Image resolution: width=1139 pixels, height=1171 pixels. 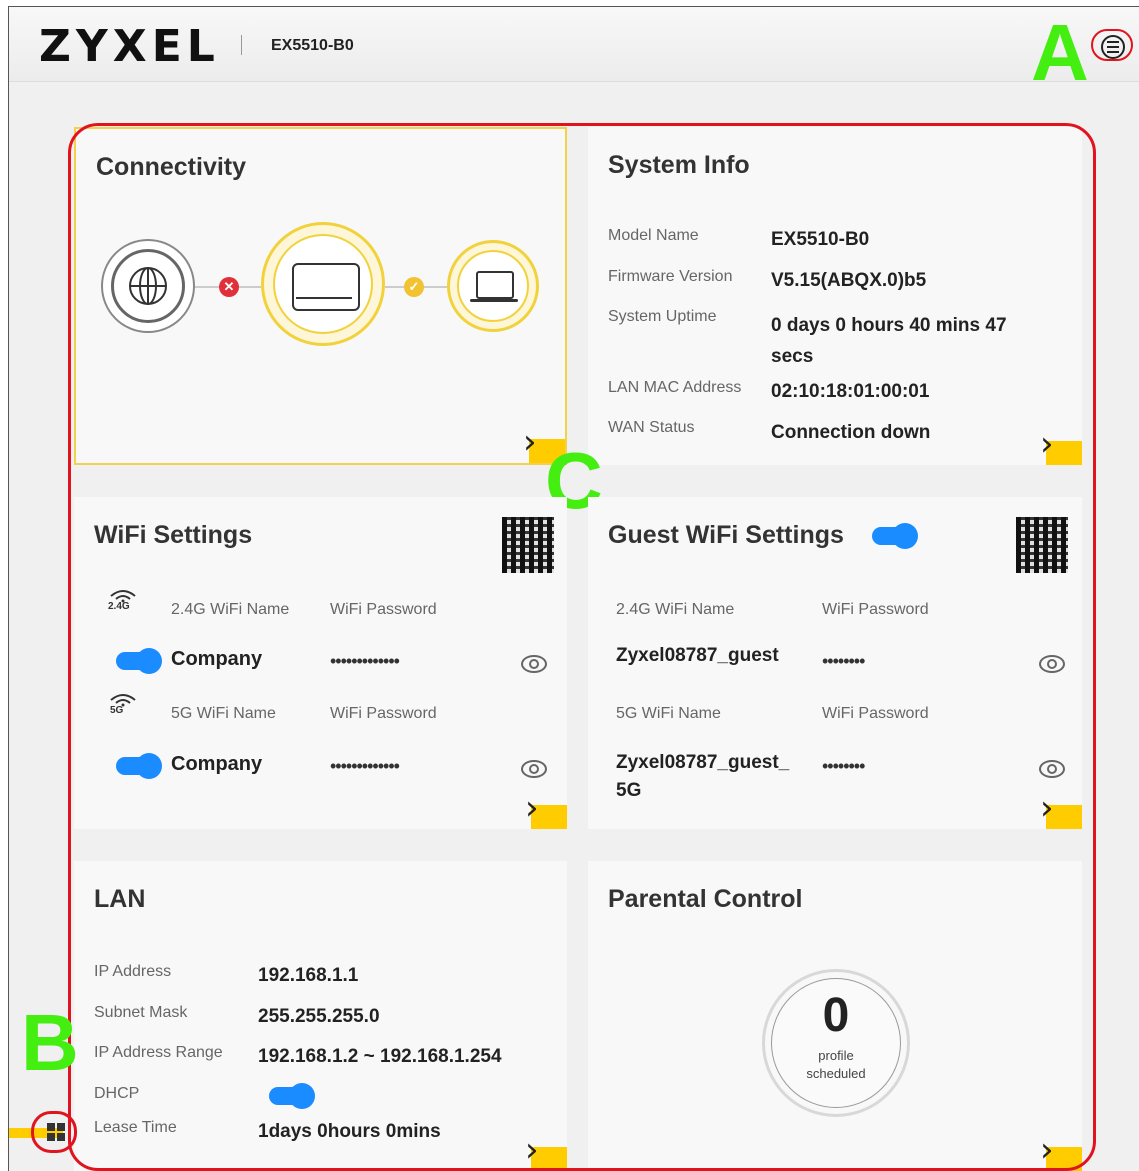 I want to click on callout-a: A, so click(x=1060, y=52).